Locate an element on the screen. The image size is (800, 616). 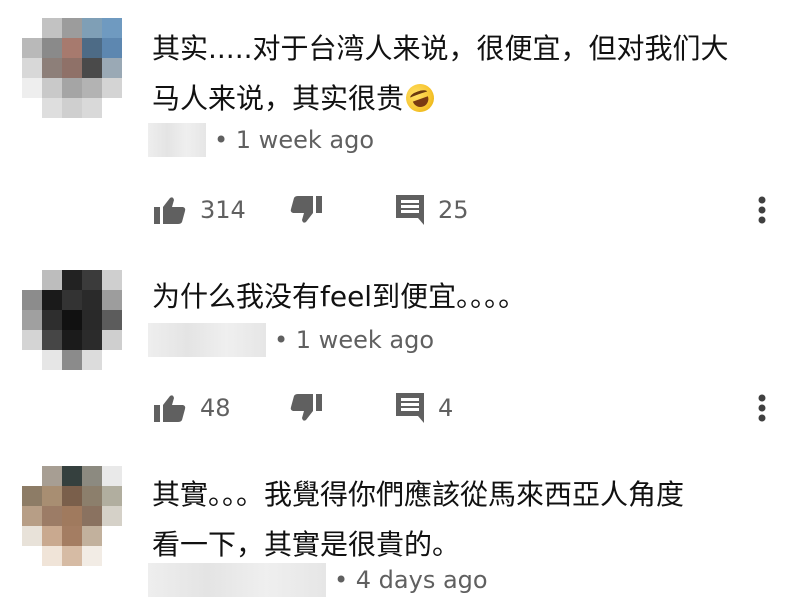
comment-text: 为什么我没有feel到便宜。。。。 is located at coordinates (339, 296).